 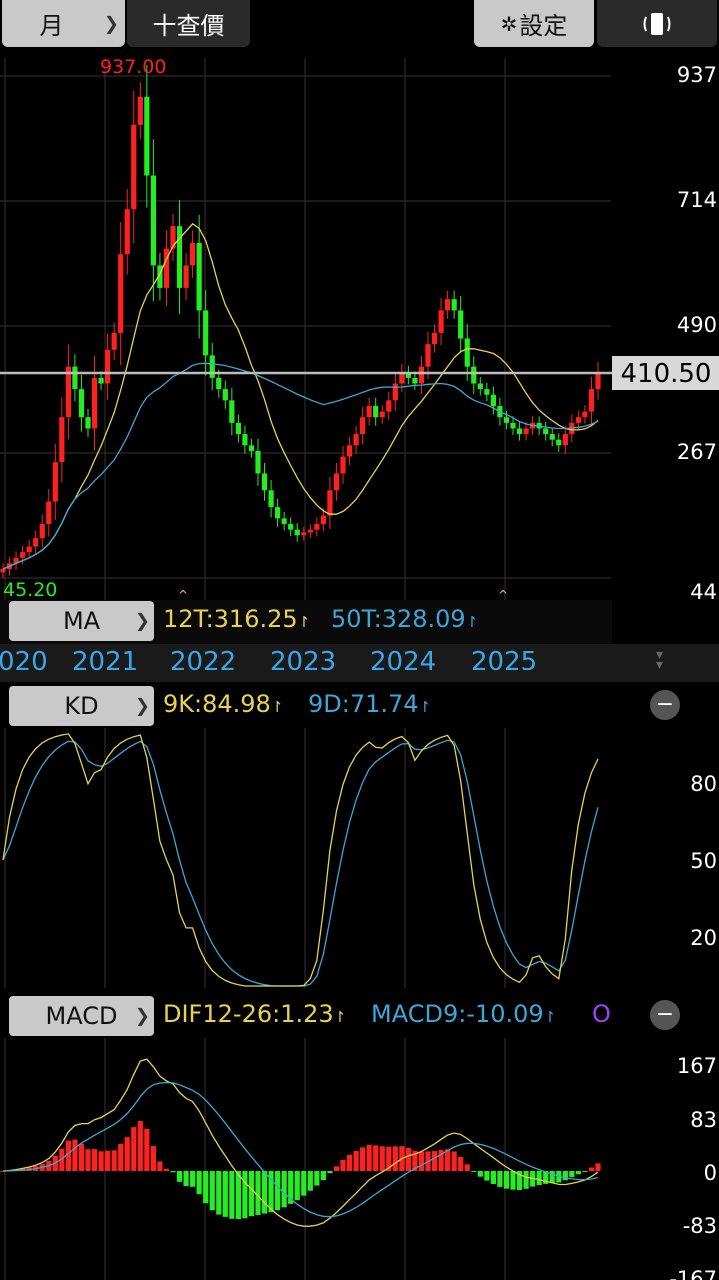 What do you see at coordinates (659, 660) in the screenshot?
I see `collapse-icon: ▾ ▾` at bounding box center [659, 660].